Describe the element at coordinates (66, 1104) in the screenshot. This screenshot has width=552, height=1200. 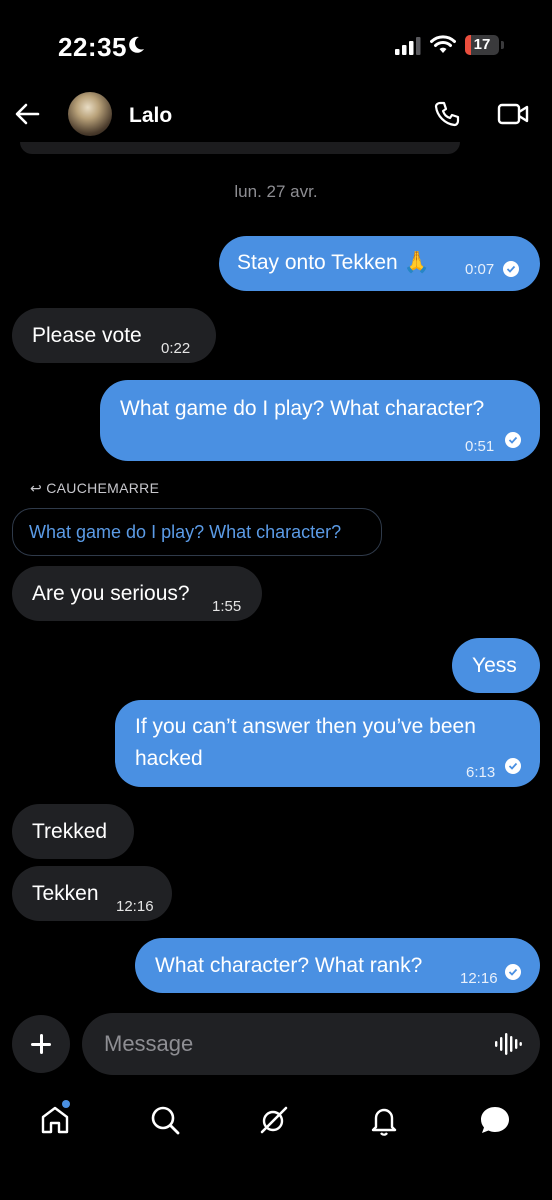
I see `notification-dot` at that location.